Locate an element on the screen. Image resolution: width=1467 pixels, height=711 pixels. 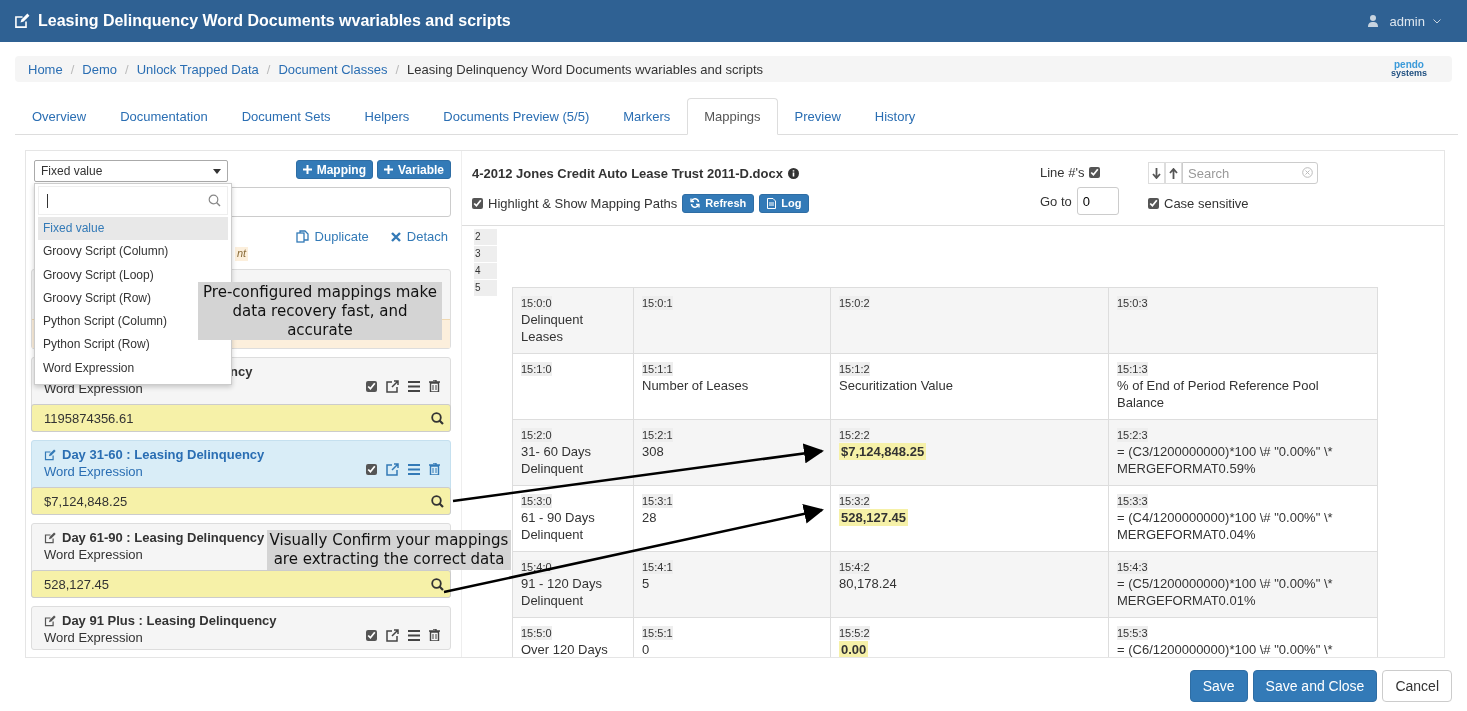
line-number: 5 is located at coordinates (485, 288).